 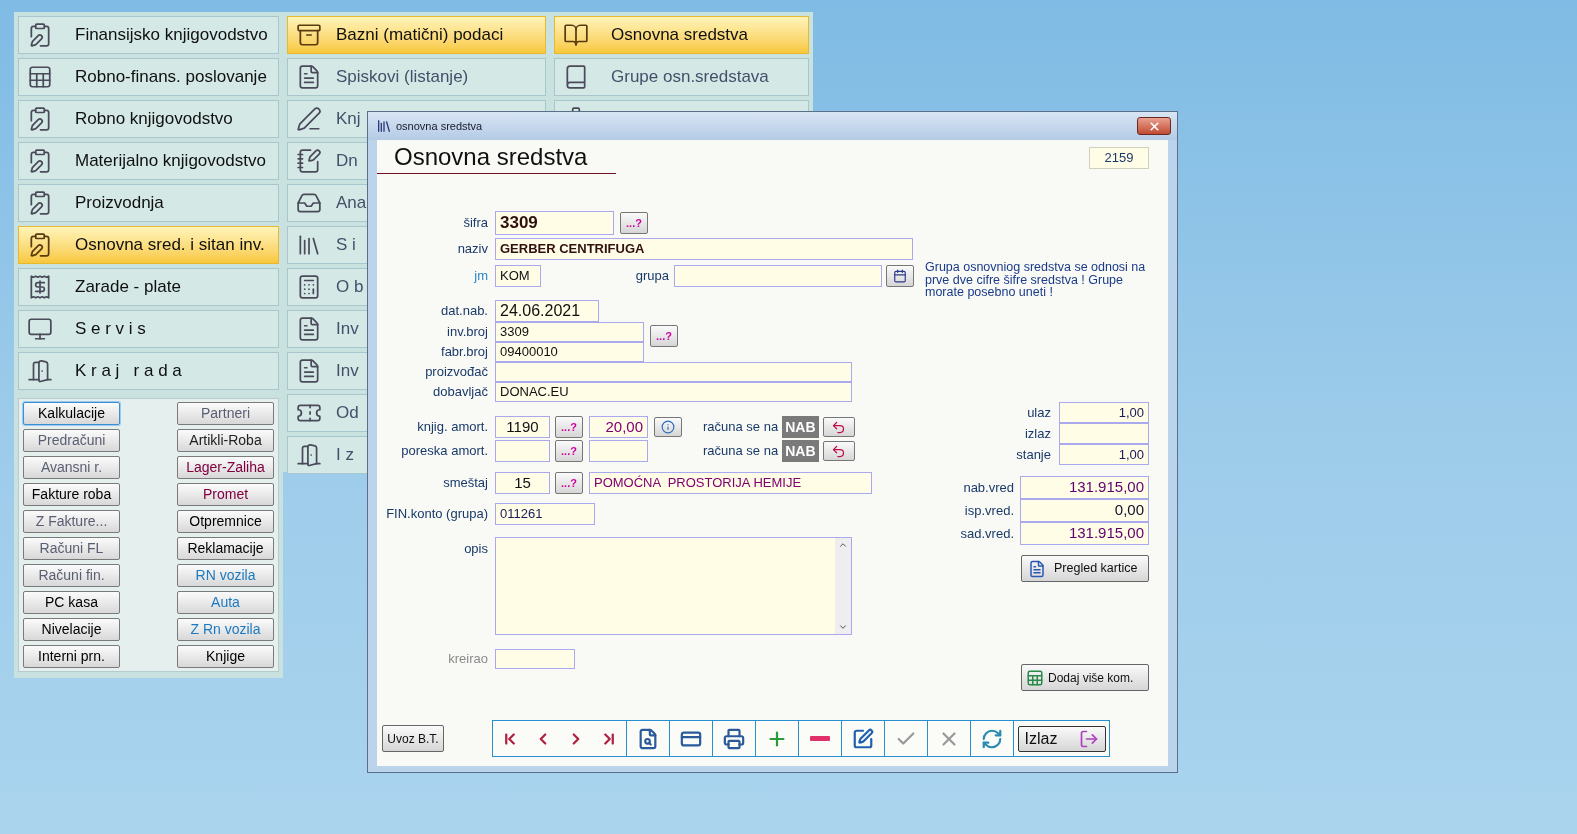 What do you see at coordinates (472, 249) in the screenshot?
I see `field-label: naziv` at bounding box center [472, 249].